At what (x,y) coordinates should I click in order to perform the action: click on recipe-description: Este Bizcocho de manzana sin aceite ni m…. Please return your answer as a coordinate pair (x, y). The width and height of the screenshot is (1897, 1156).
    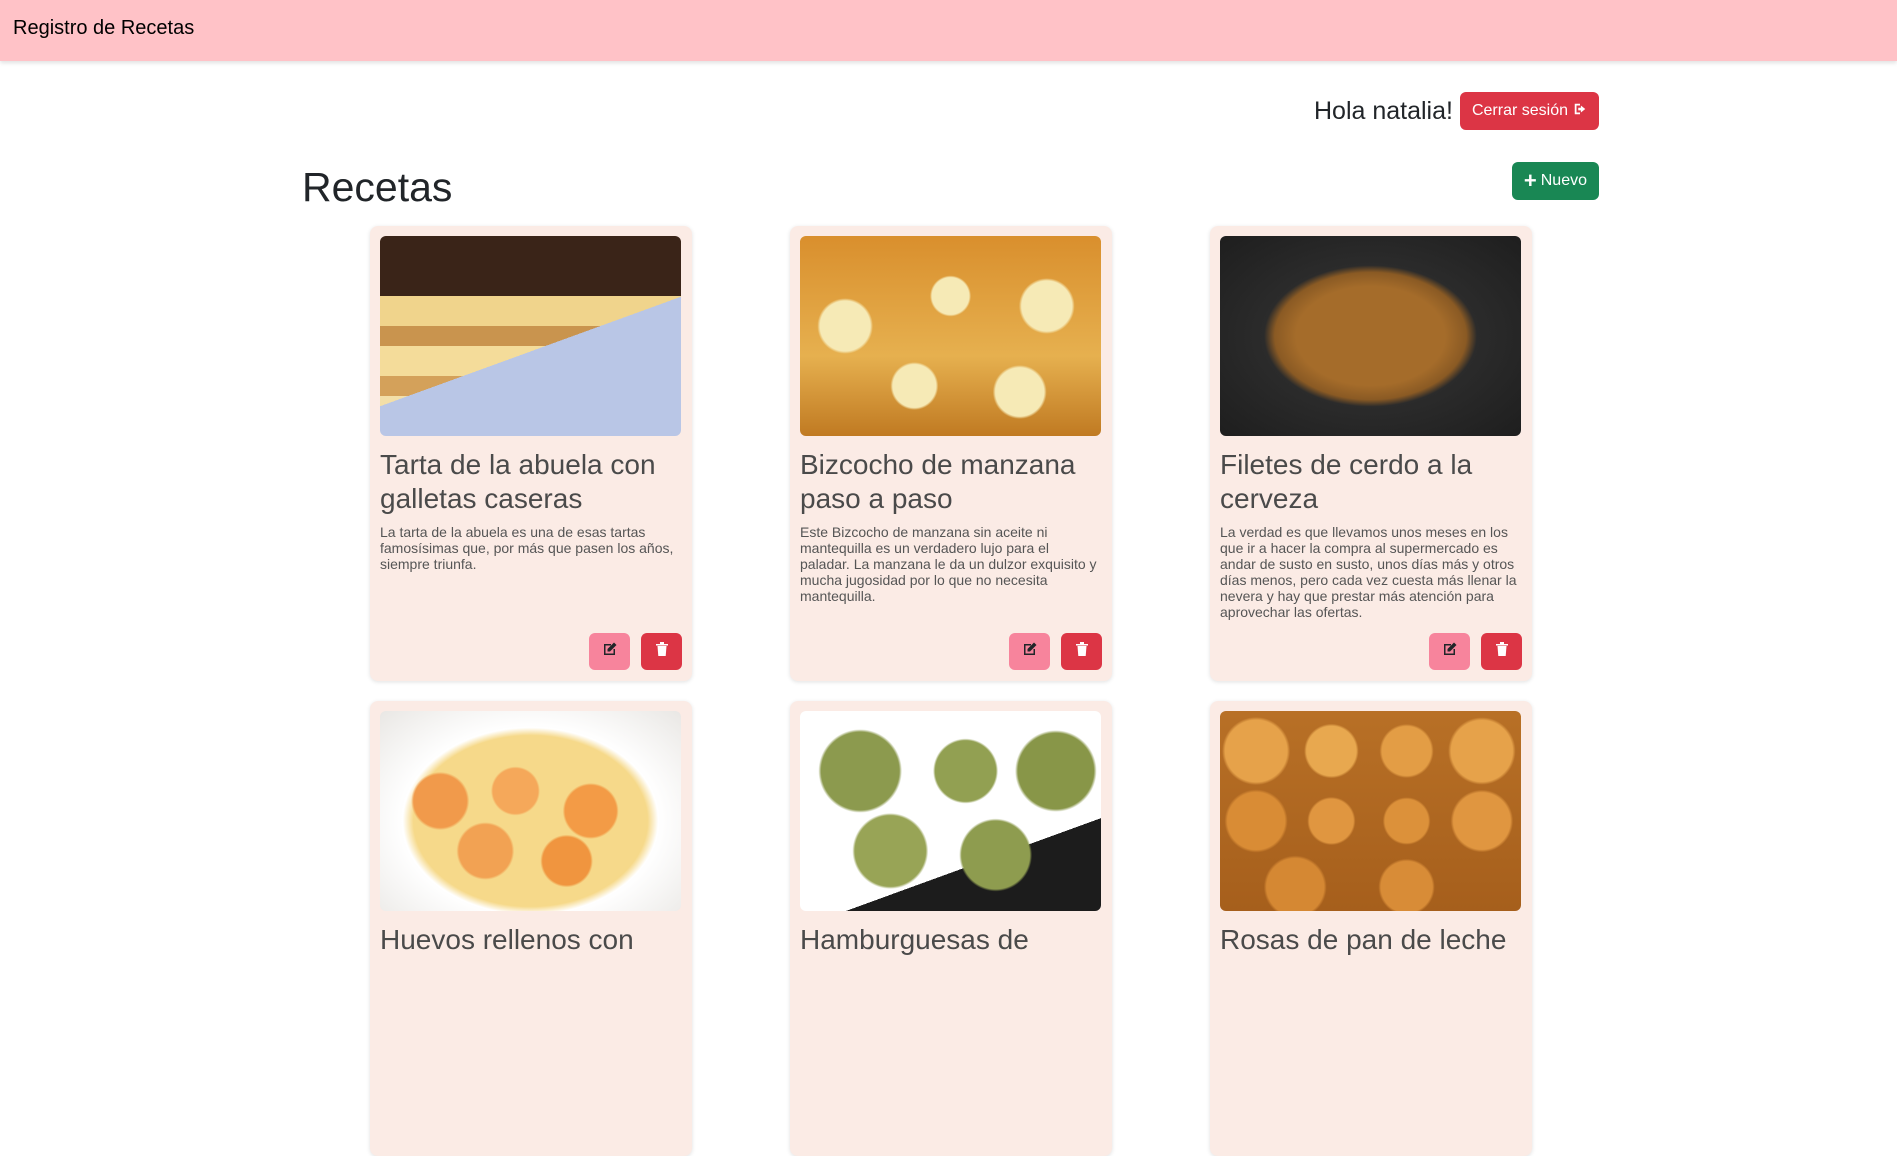
    Looking at the image, I should click on (948, 564).